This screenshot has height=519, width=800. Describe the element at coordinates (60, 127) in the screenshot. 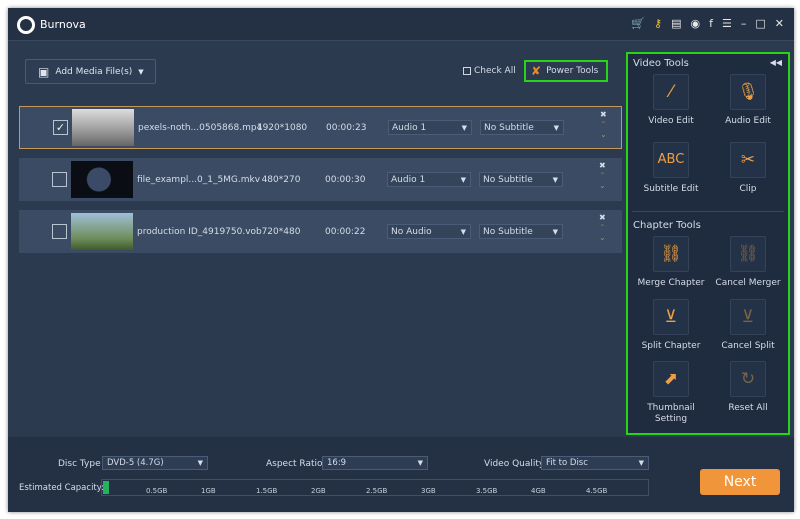

I see `file-checkbox: ✓` at that location.